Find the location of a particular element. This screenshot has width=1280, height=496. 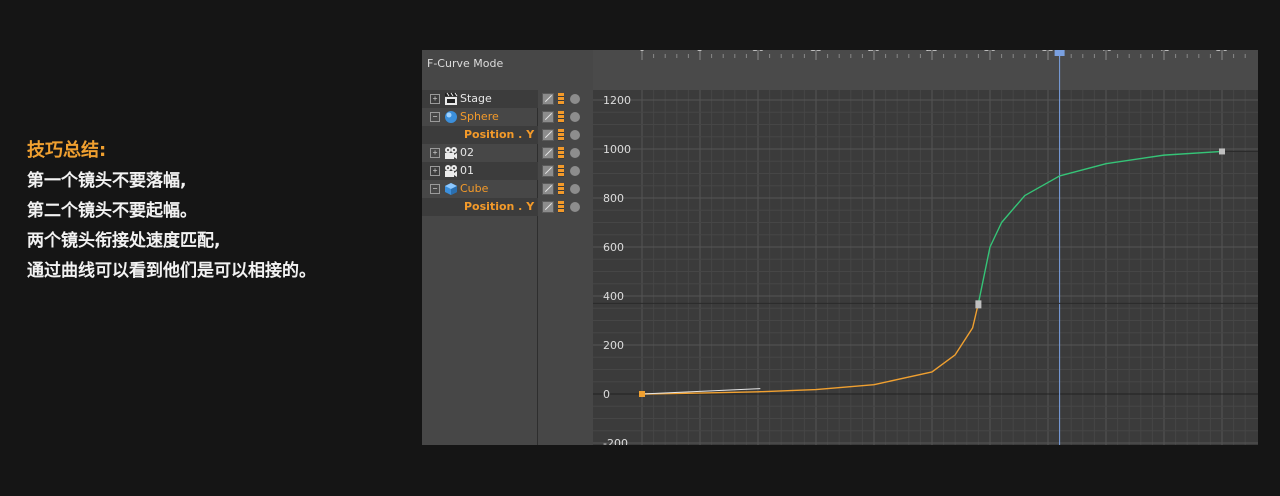

ruler-tick-label: 10 is located at coordinates (758, 52).